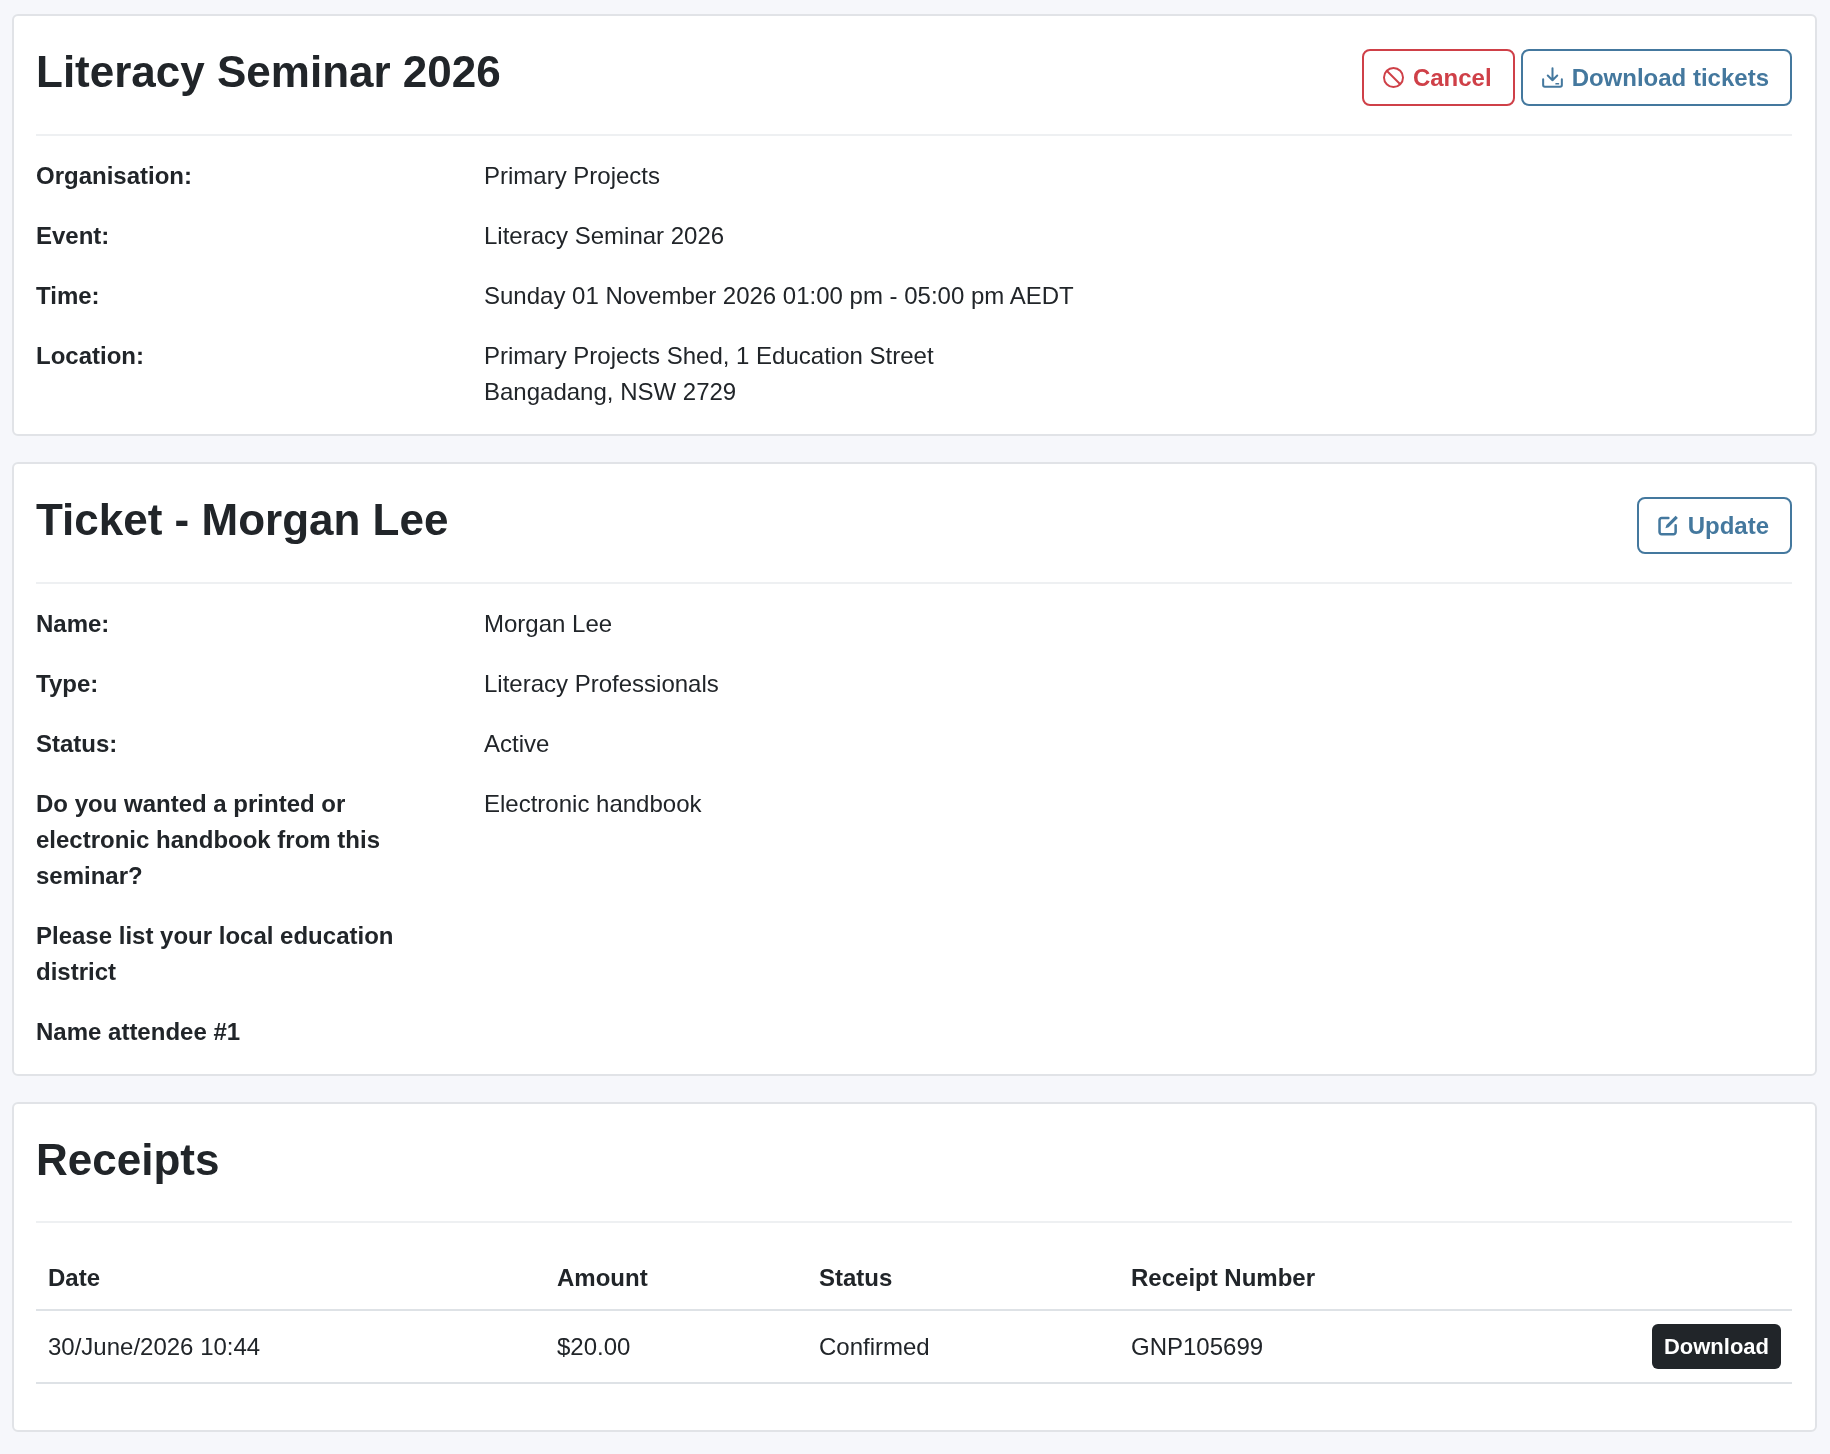 The image size is (1830, 1454). What do you see at coordinates (709, 374) in the screenshot?
I see `field-value: Primary Projects Shed, 1 Education Street Bangadang, NSW 2729` at bounding box center [709, 374].